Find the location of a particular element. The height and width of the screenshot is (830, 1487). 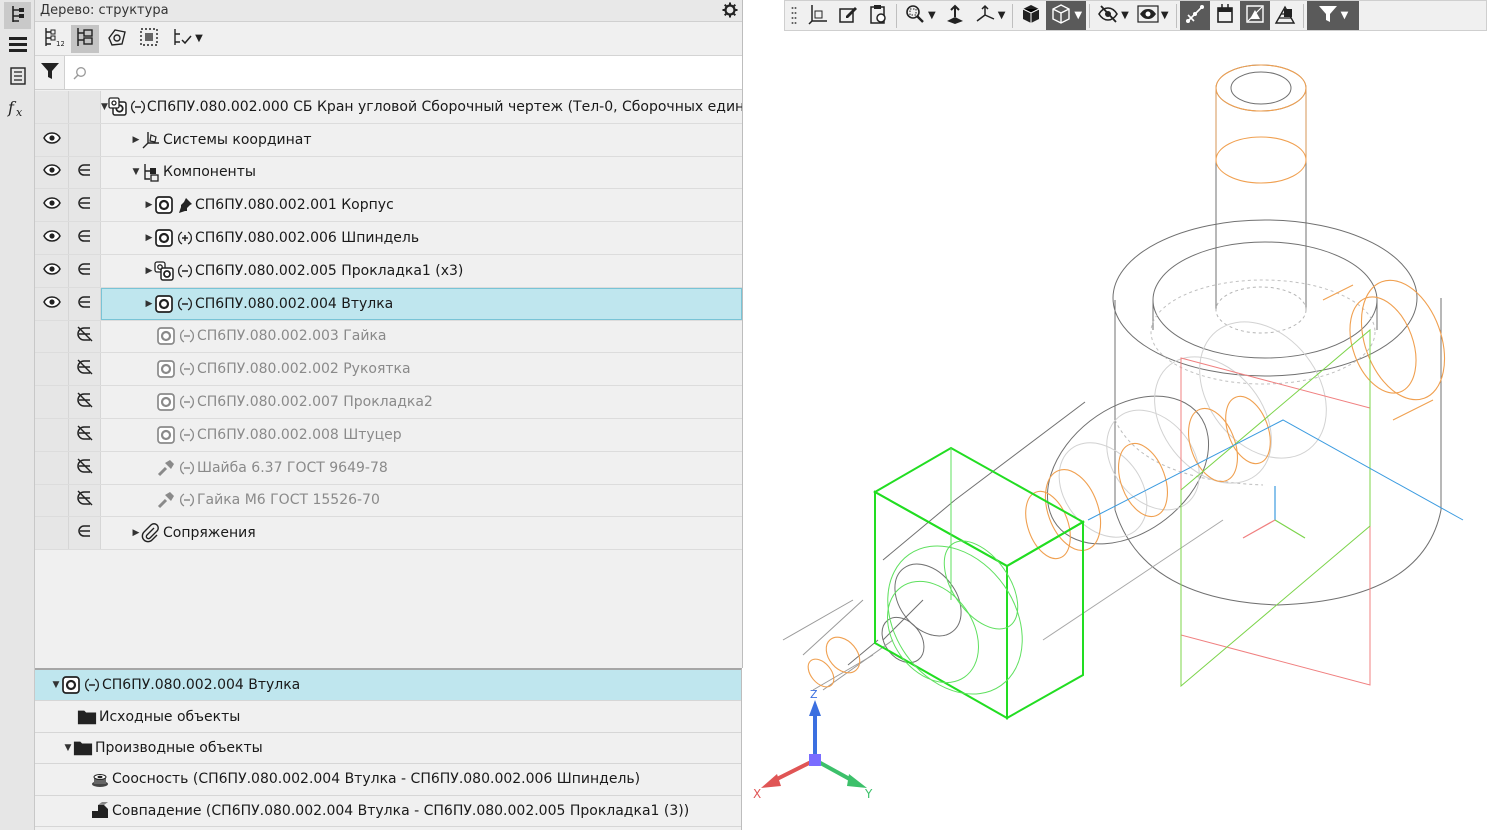

wireframe-display-dropdown: ▼ is located at coordinates (1066, 15).